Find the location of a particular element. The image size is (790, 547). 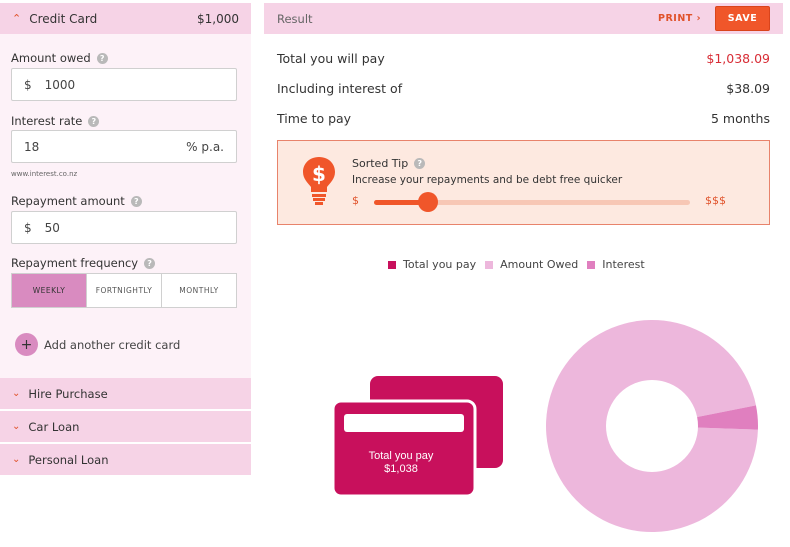

total-label: Total you will pay is located at coordinates (331, 58).